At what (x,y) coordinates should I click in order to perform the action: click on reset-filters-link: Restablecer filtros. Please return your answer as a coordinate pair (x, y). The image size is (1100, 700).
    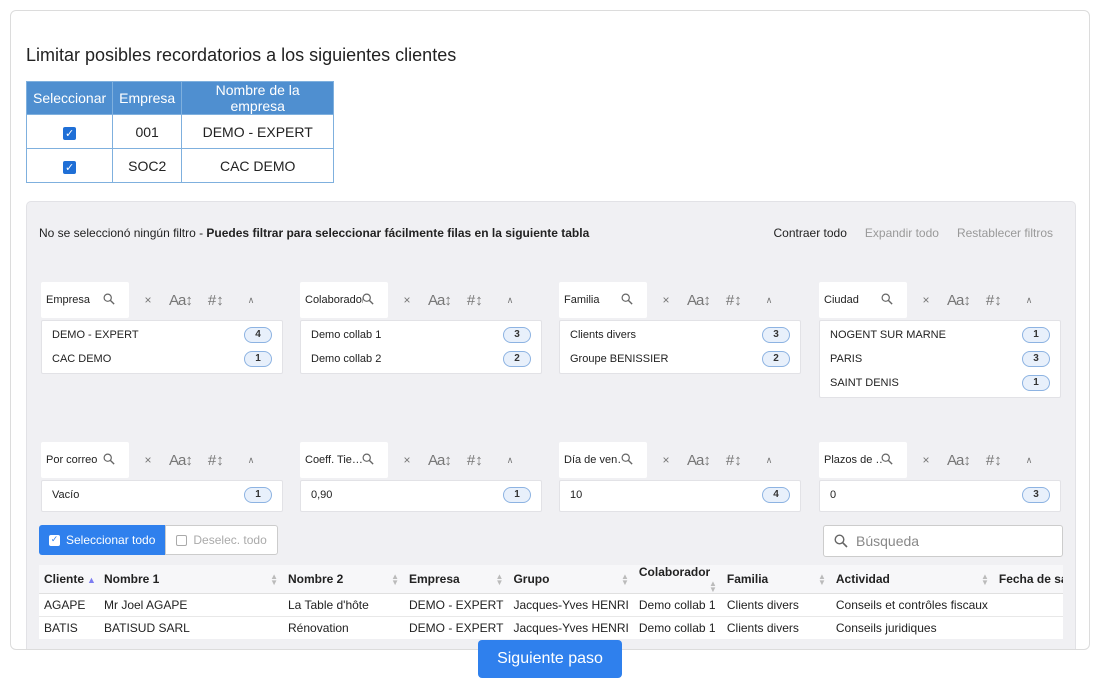
    Looking at the image, I should click on (1005, 233).